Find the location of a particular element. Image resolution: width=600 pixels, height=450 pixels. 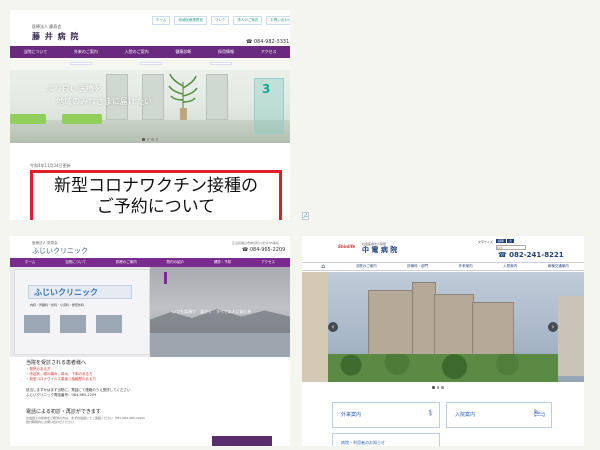

card-label: 外来案内 is located at coordinates (351, 415).